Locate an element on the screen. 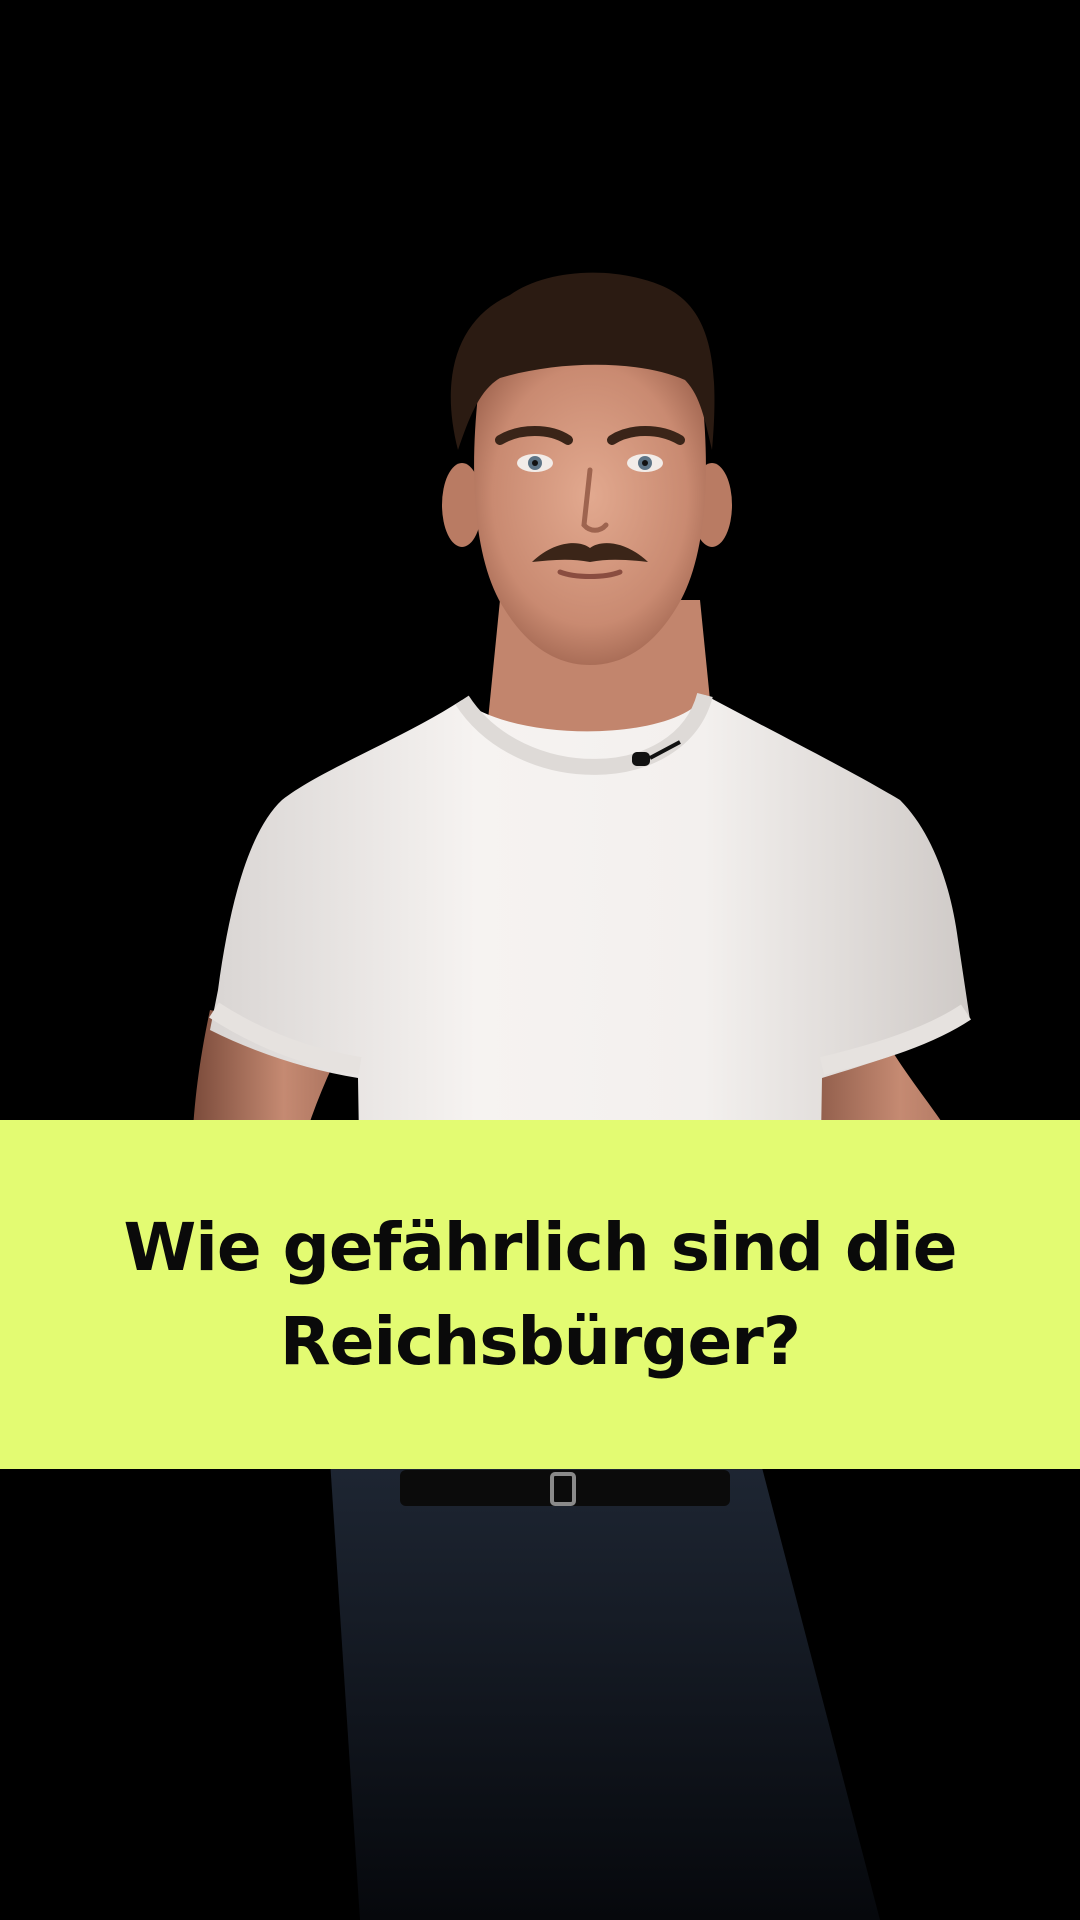  title-line-2: Reichsbürger? is located at coordinates (540, 1341).